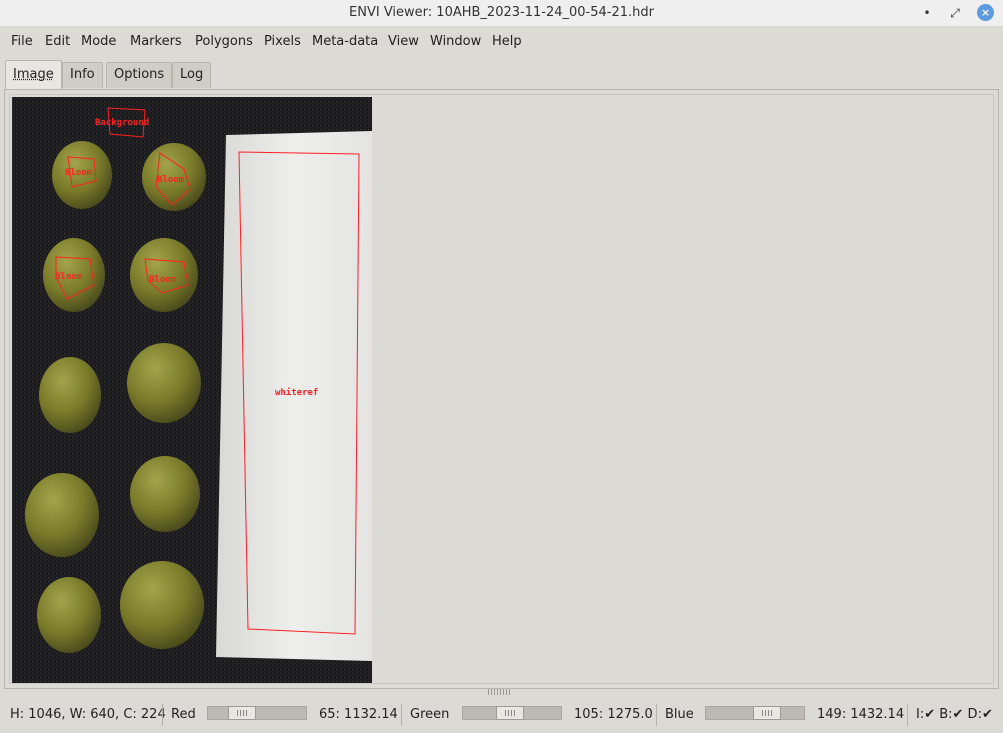  I want to click on polygon-label-background: Background, so click(122, 123).